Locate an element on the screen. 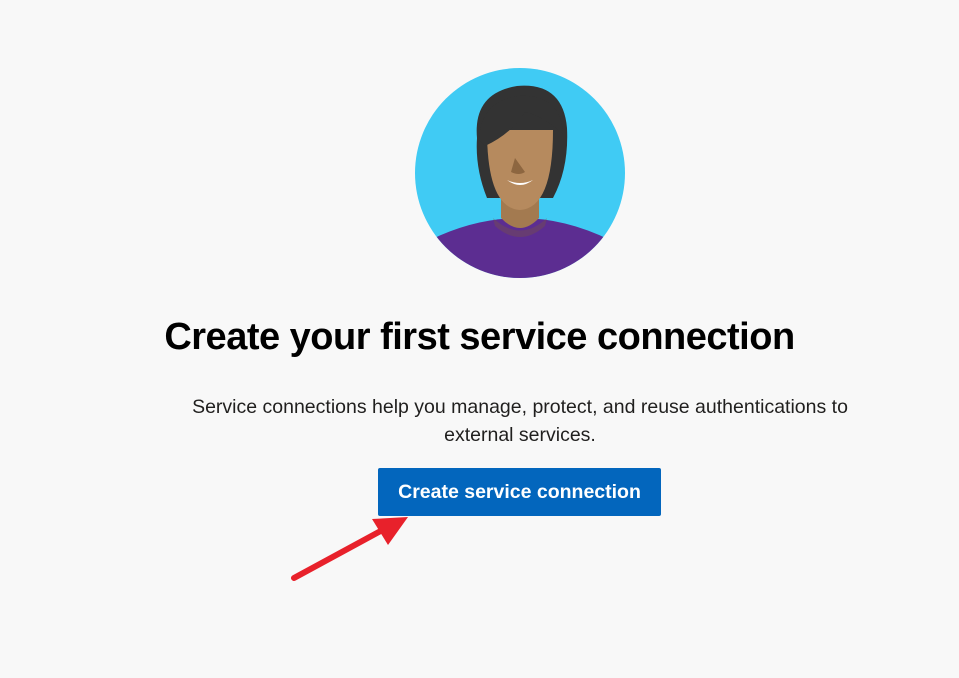 The width and height of the screenshot is (959, 678). red-arrow-icon is located at coordinates (349, 549).